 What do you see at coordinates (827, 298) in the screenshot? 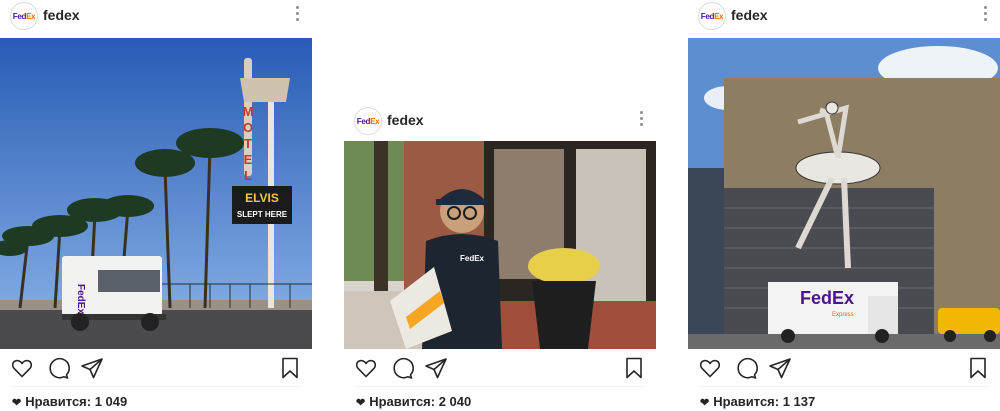
I see `truck-logo: FedEx` at bounding box center [827, 298].